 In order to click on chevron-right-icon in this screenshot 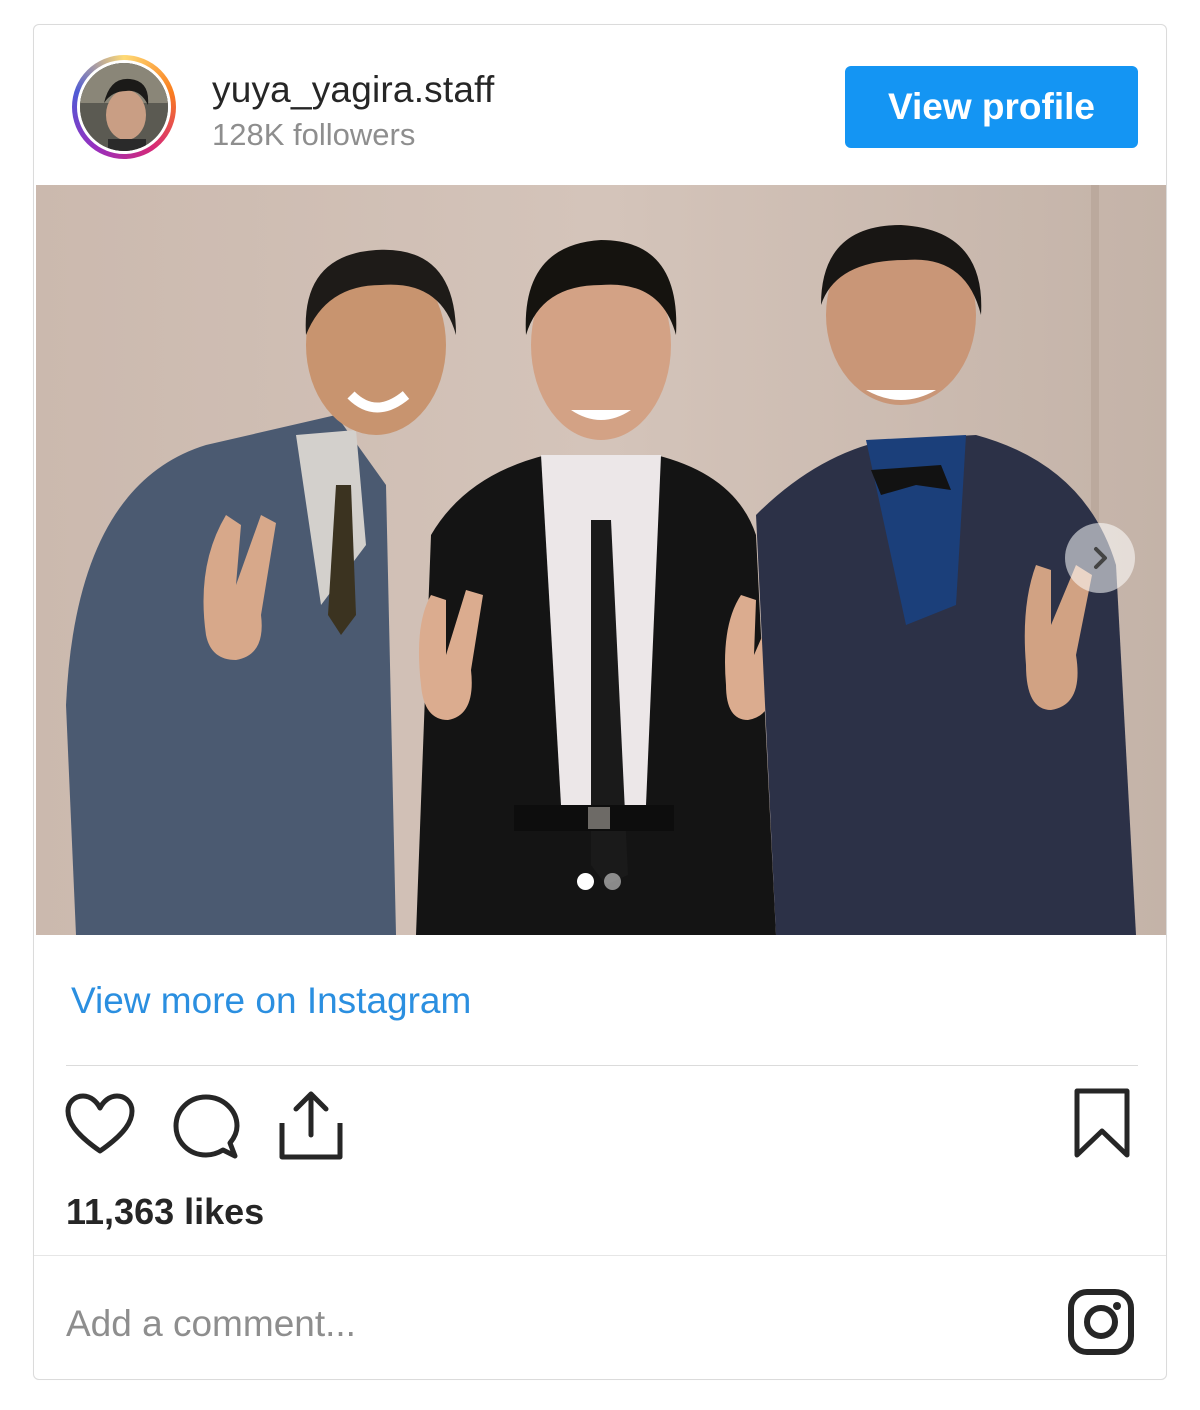, I will do `click(1100, 558)`.